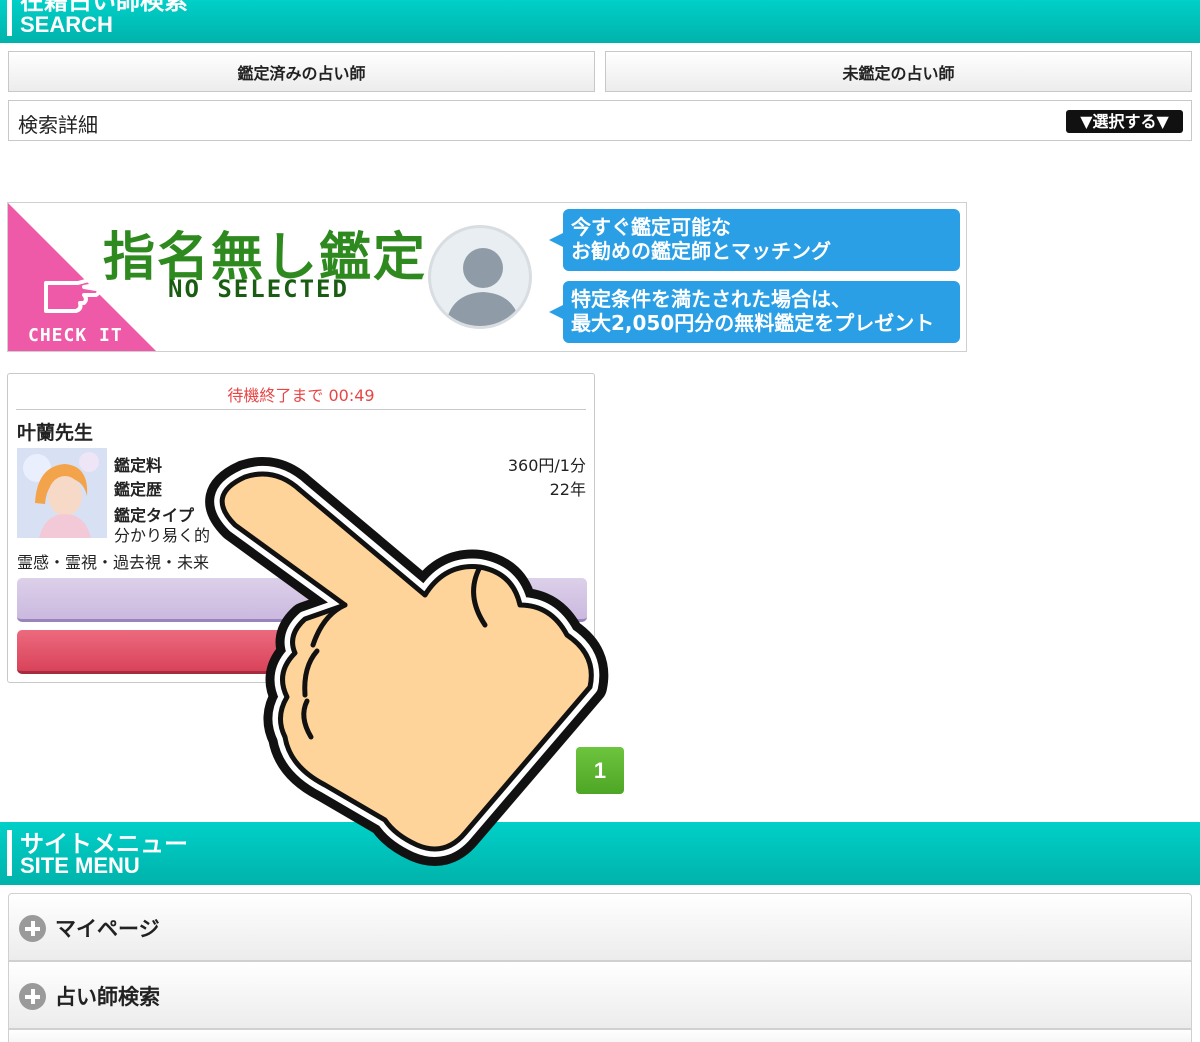  What do you see at coordinates (62, 493) in the screenshot?
I see `fortune-teller-photo` at bounding box center [62, 493].